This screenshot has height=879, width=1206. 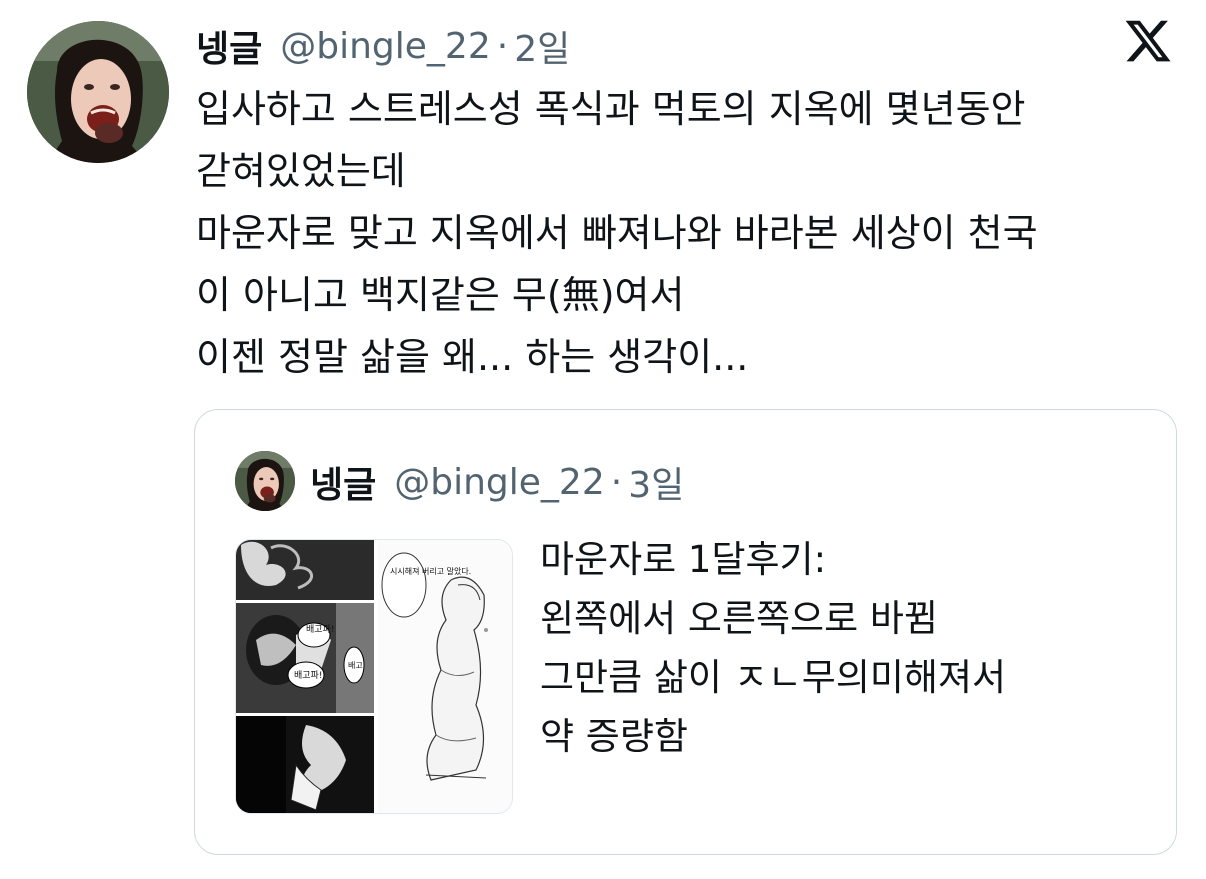 What do you see at coordinates (440, 295) in the screenshot?
I see `tweet-text-line: 이 아니고 백지같은 무(無)여서` at bounding box center [440, 295].